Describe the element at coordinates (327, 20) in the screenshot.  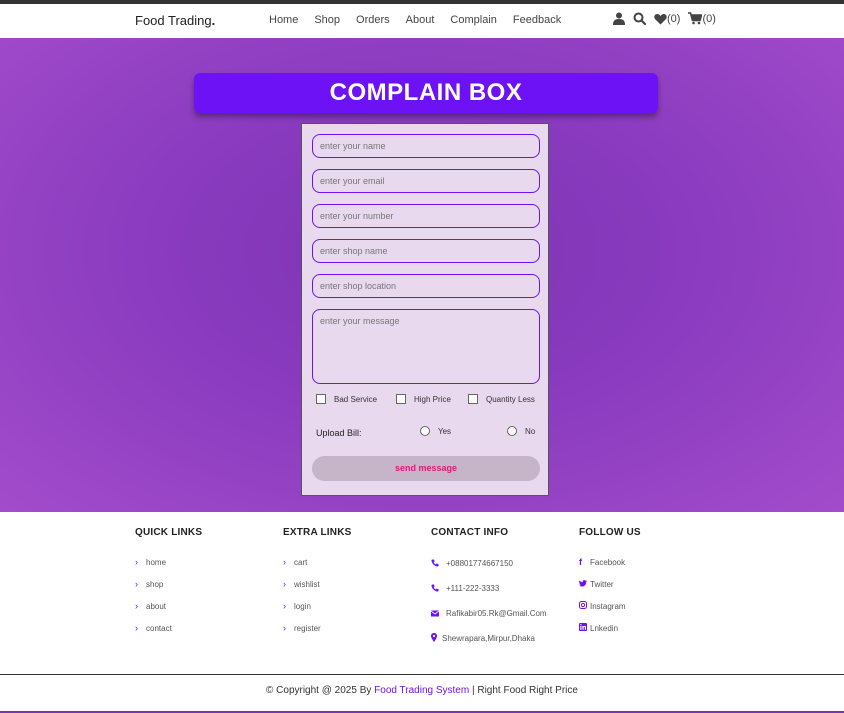
I see `nav-shop: Shop` at that location.